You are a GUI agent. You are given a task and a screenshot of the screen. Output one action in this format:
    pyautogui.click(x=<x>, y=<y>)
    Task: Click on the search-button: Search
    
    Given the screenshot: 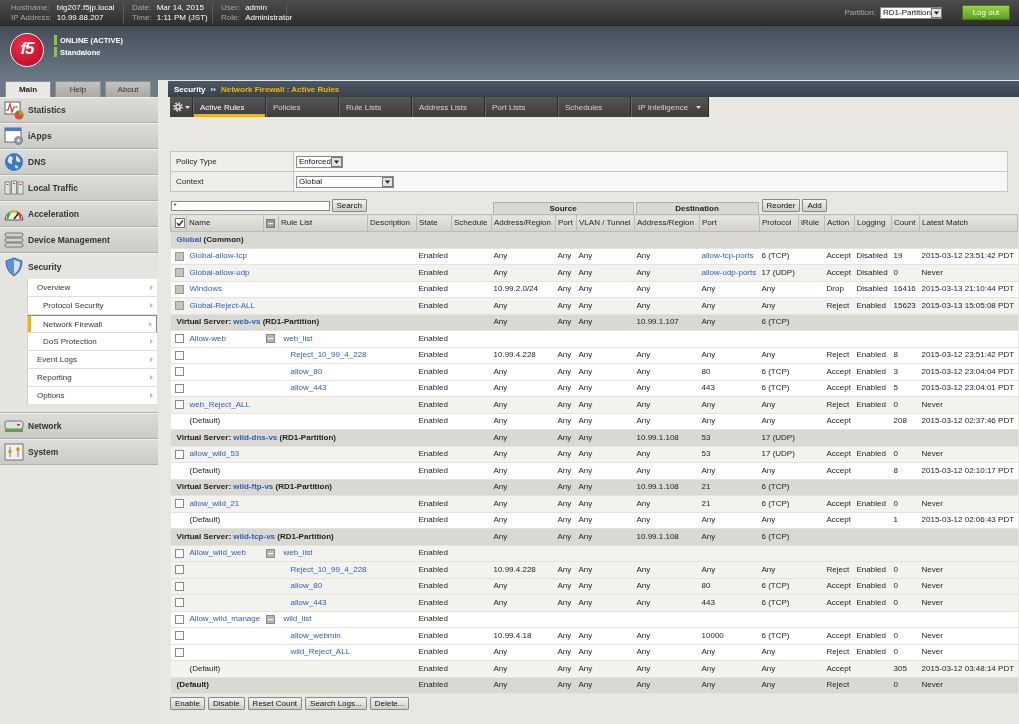 What is the action you would take?
    pyautogui.click(x=349, y=205)
    